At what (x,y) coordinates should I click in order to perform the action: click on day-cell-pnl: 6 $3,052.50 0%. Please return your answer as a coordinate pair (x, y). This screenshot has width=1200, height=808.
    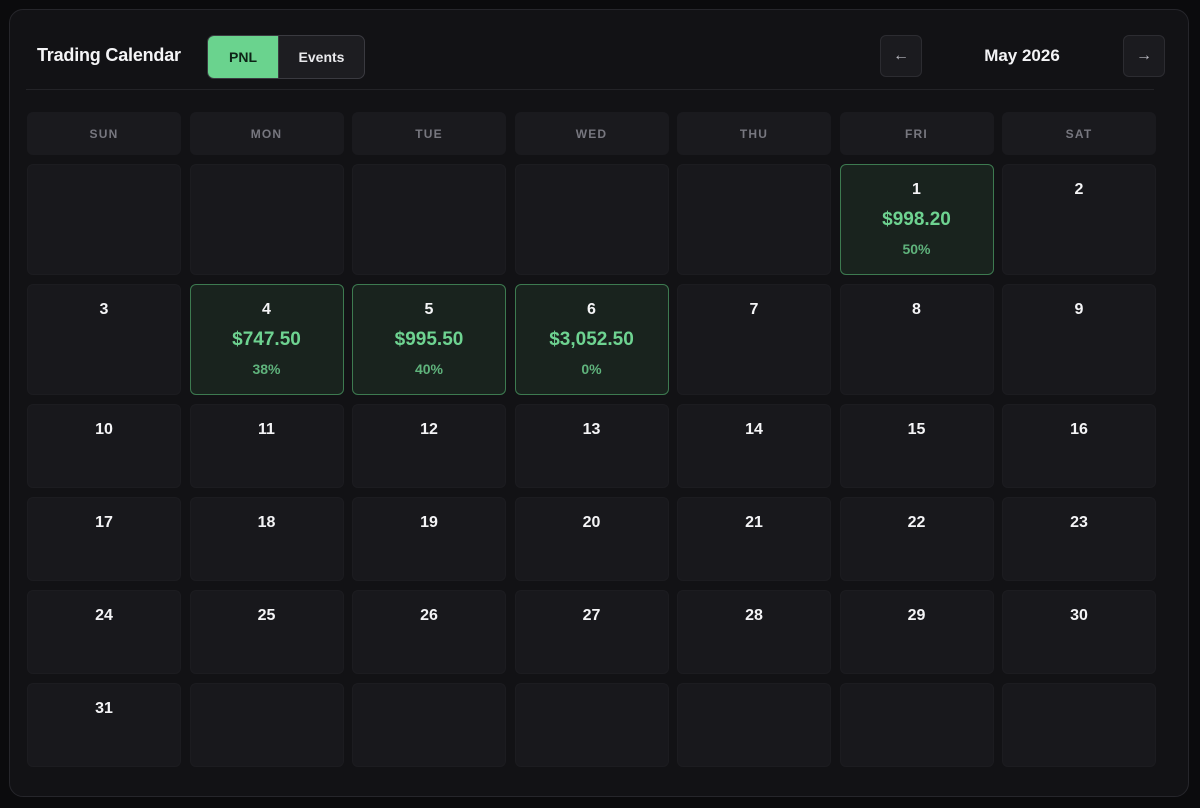
    Looking at the image, I should click on (591, 339).